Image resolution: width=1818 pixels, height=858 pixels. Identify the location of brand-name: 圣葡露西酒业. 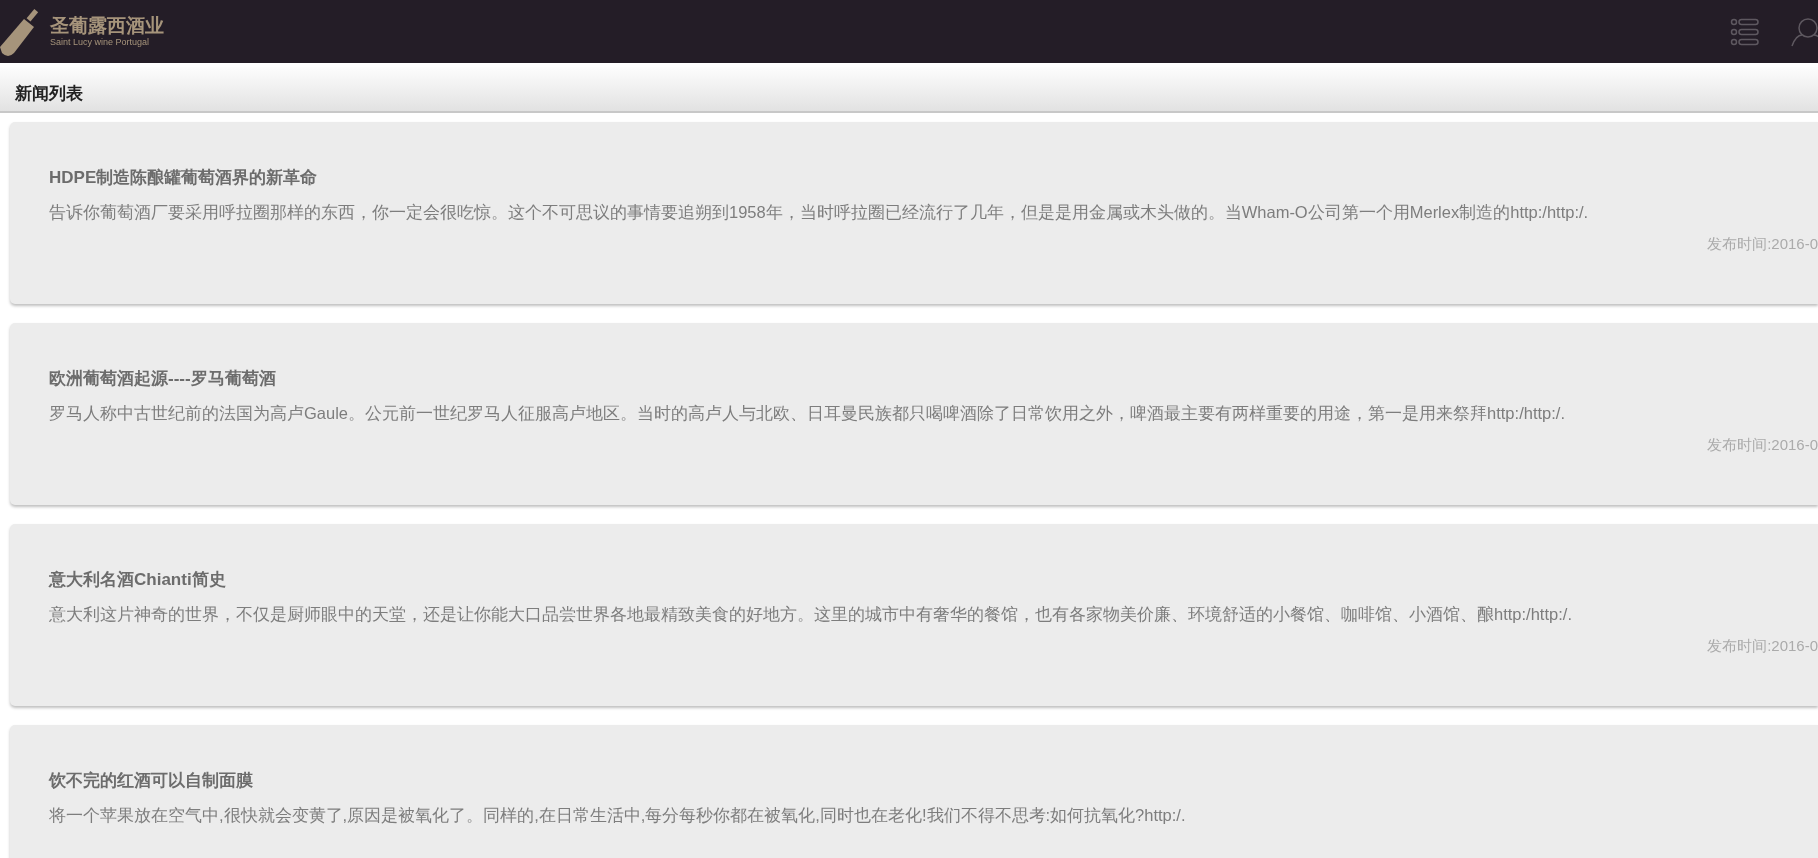
(107, 26).